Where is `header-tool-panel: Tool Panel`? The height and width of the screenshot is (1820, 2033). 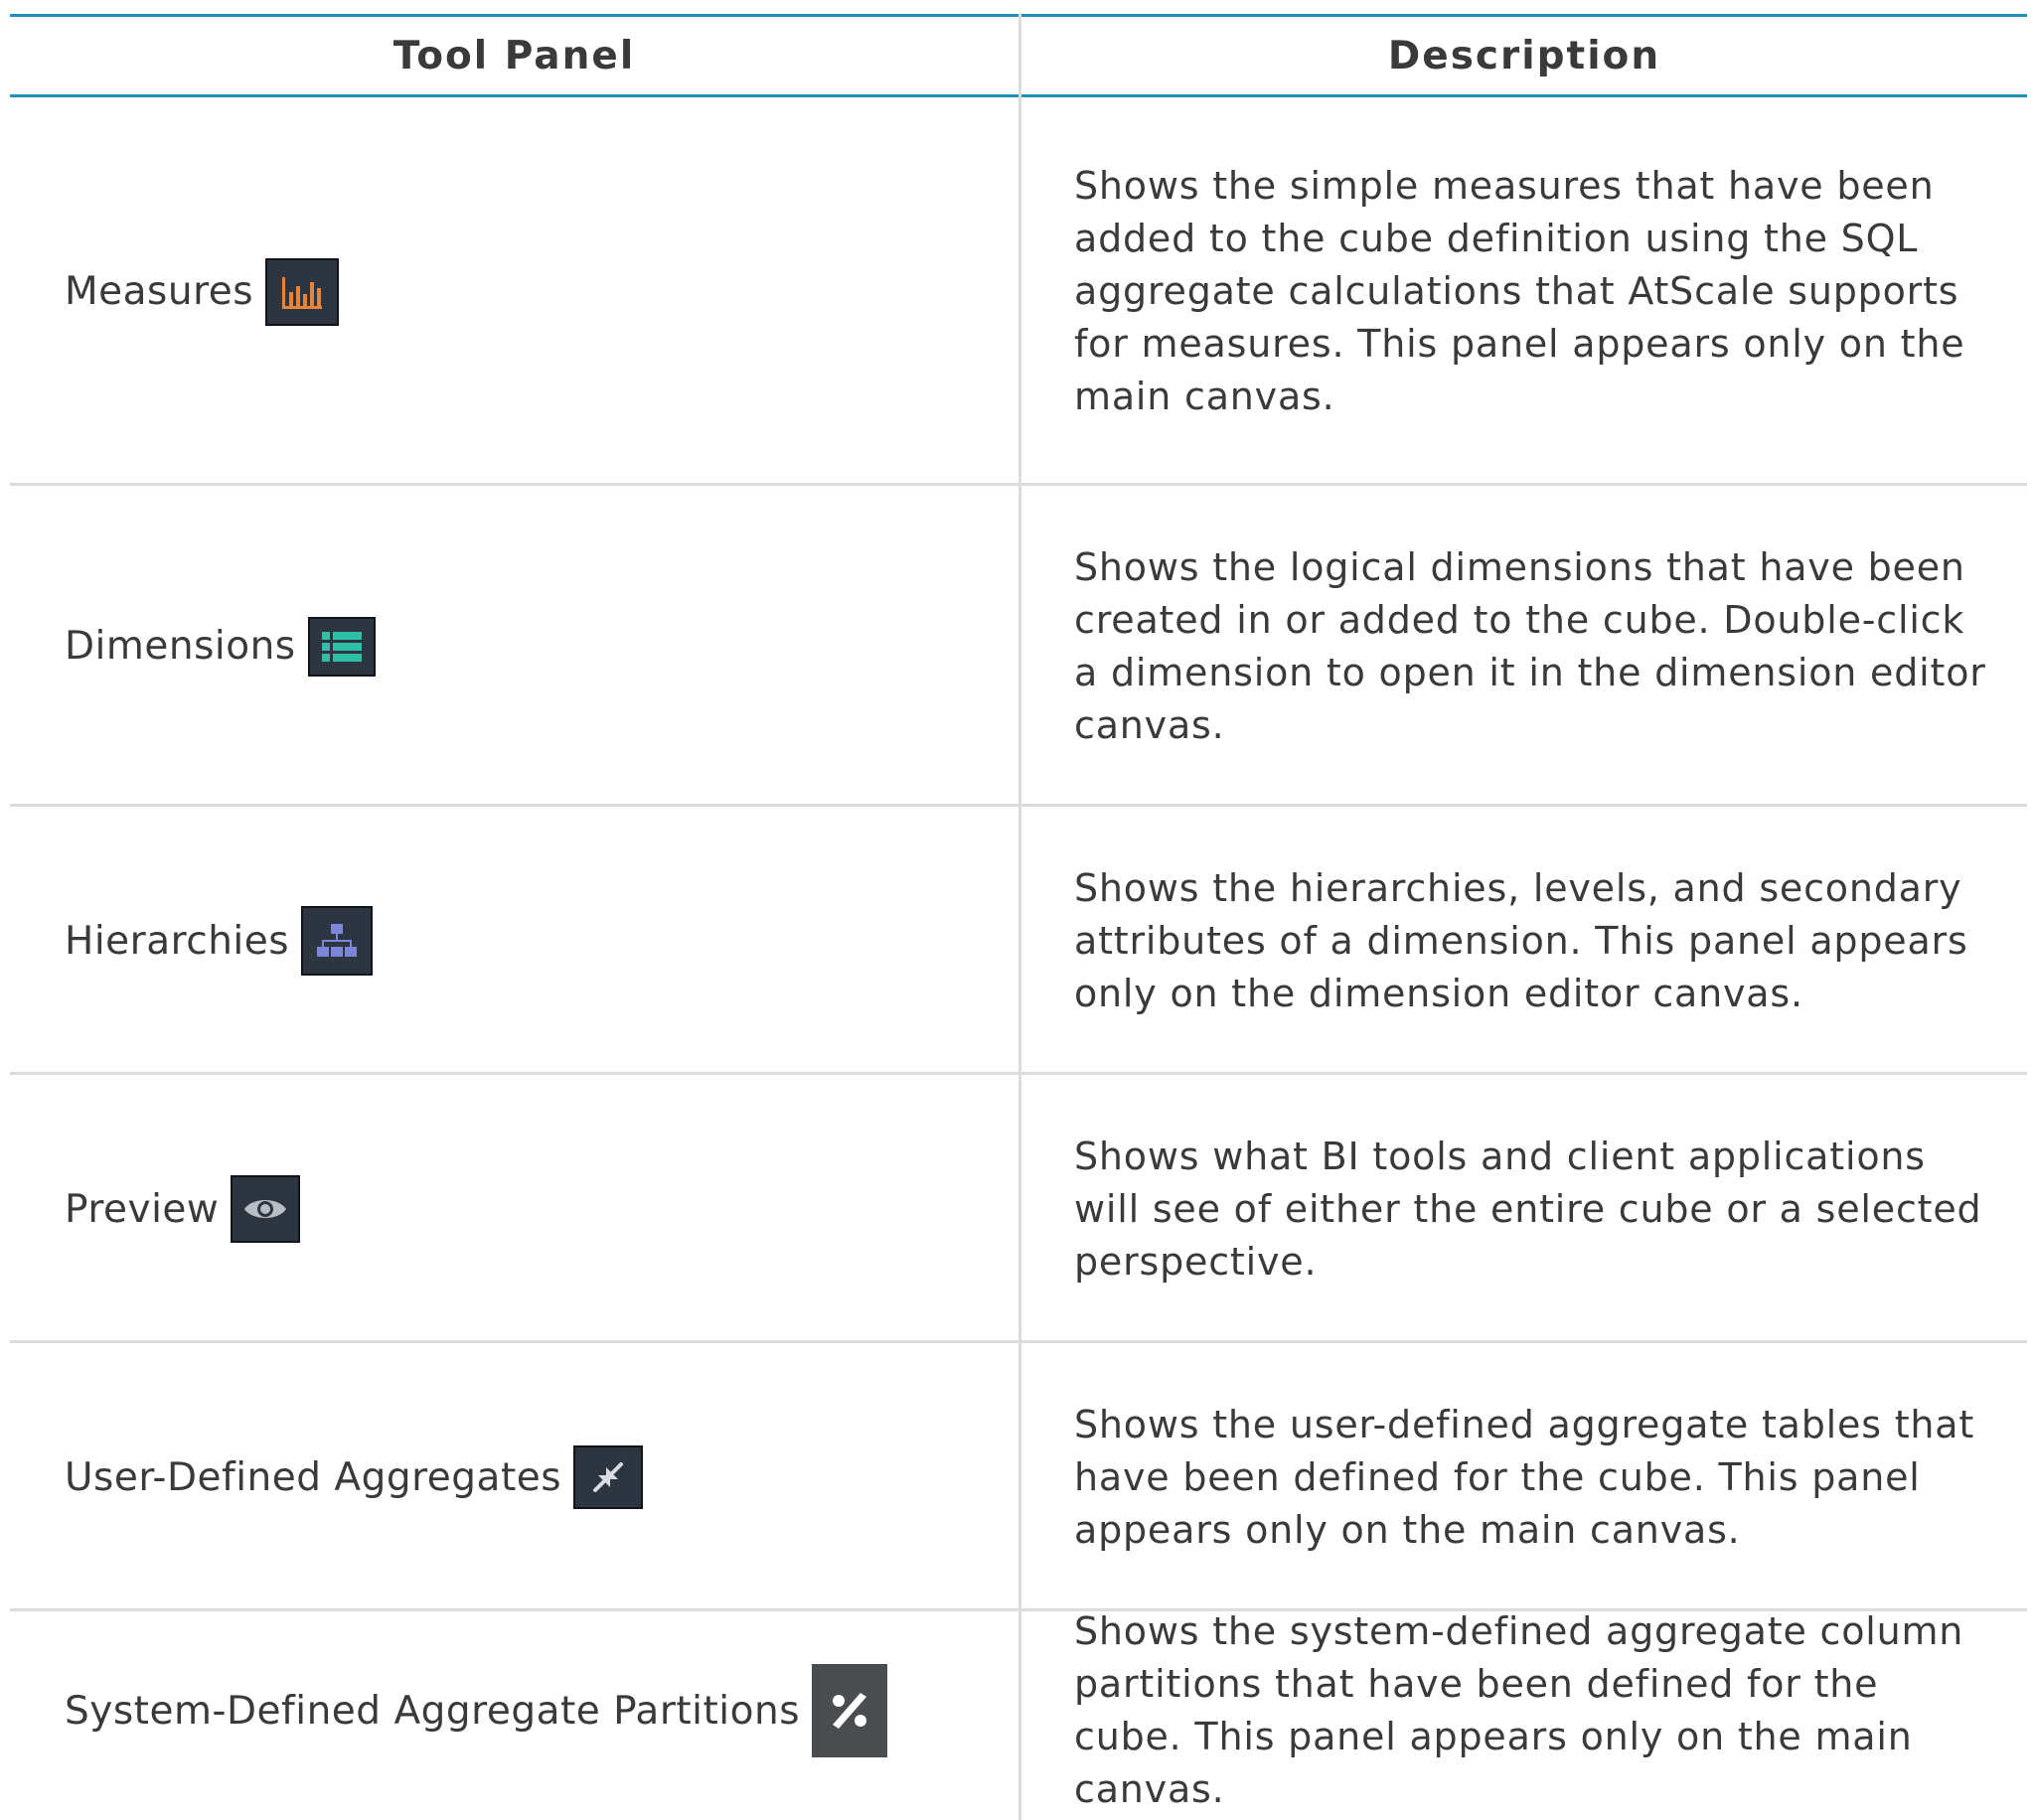
header-tool-panel: Tool Panel is located at coordinates (514, 55).